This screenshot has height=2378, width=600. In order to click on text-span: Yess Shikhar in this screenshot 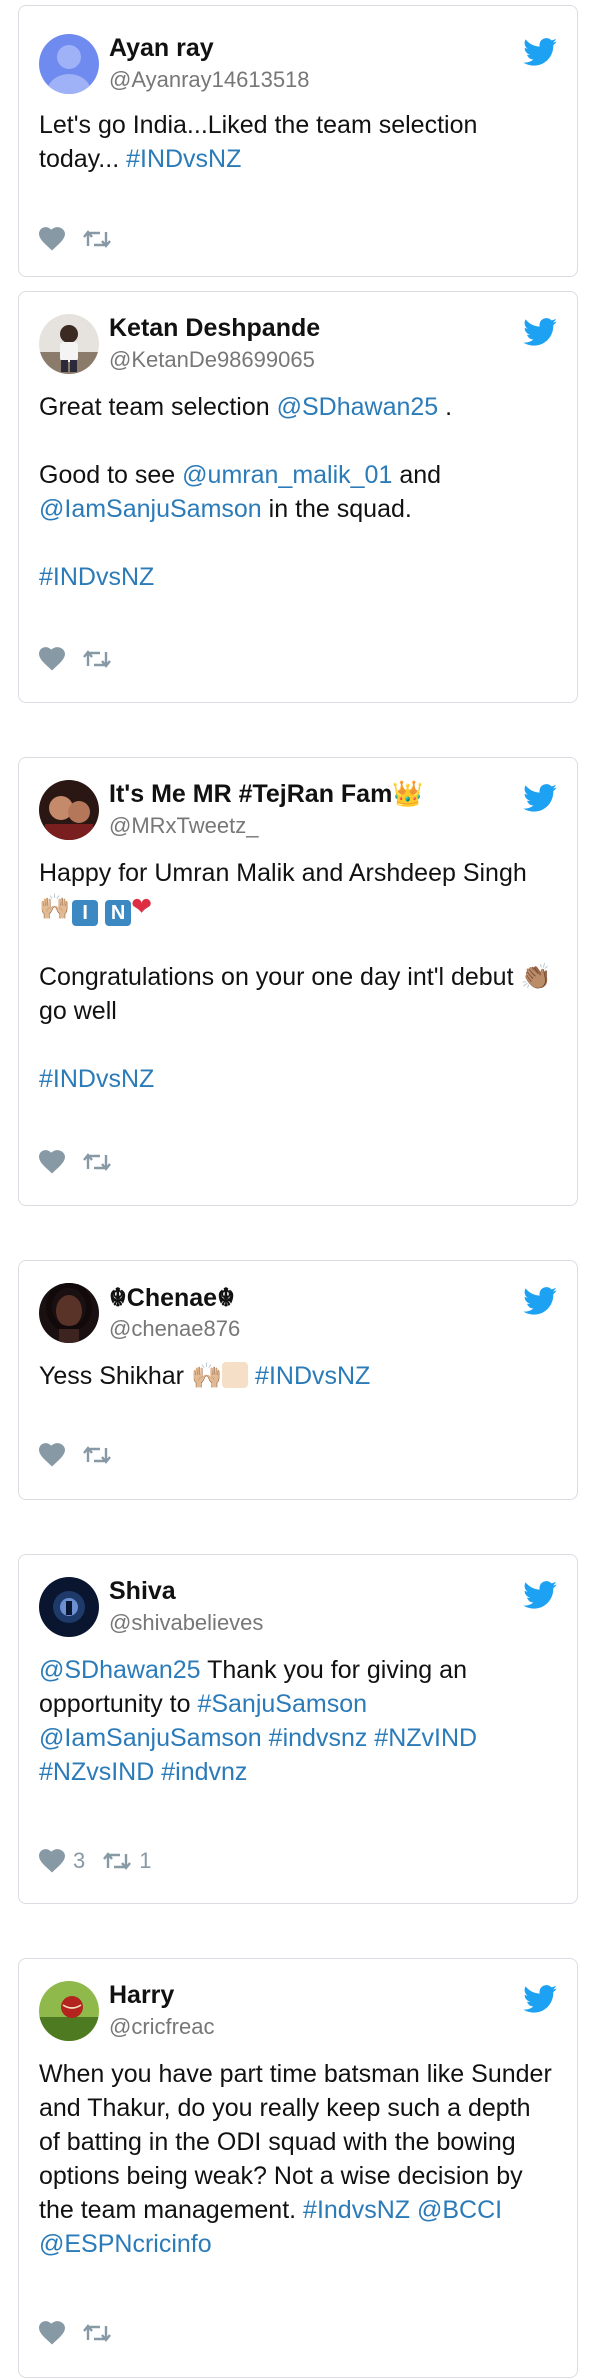, I will do `click(111, 1376)`.